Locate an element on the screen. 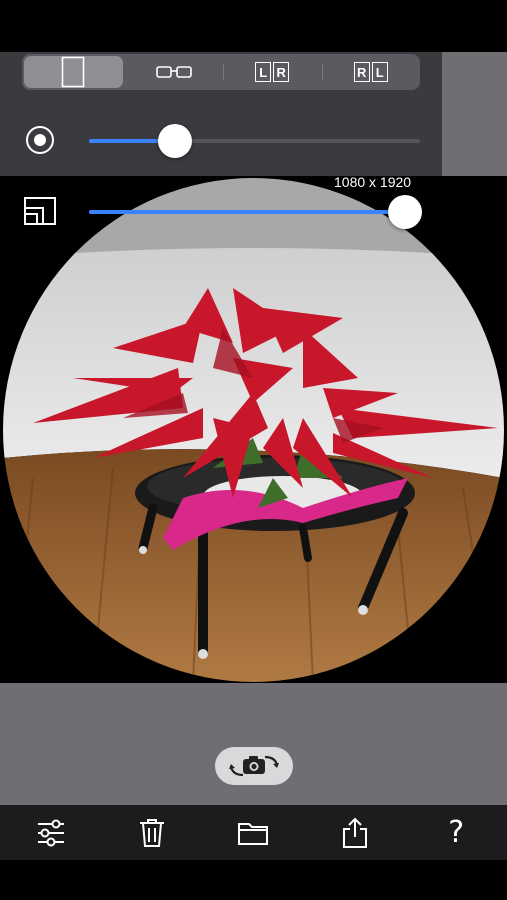 This screenshot has width=507, height=900. glasses-icon is located at coordinates (173, 72).